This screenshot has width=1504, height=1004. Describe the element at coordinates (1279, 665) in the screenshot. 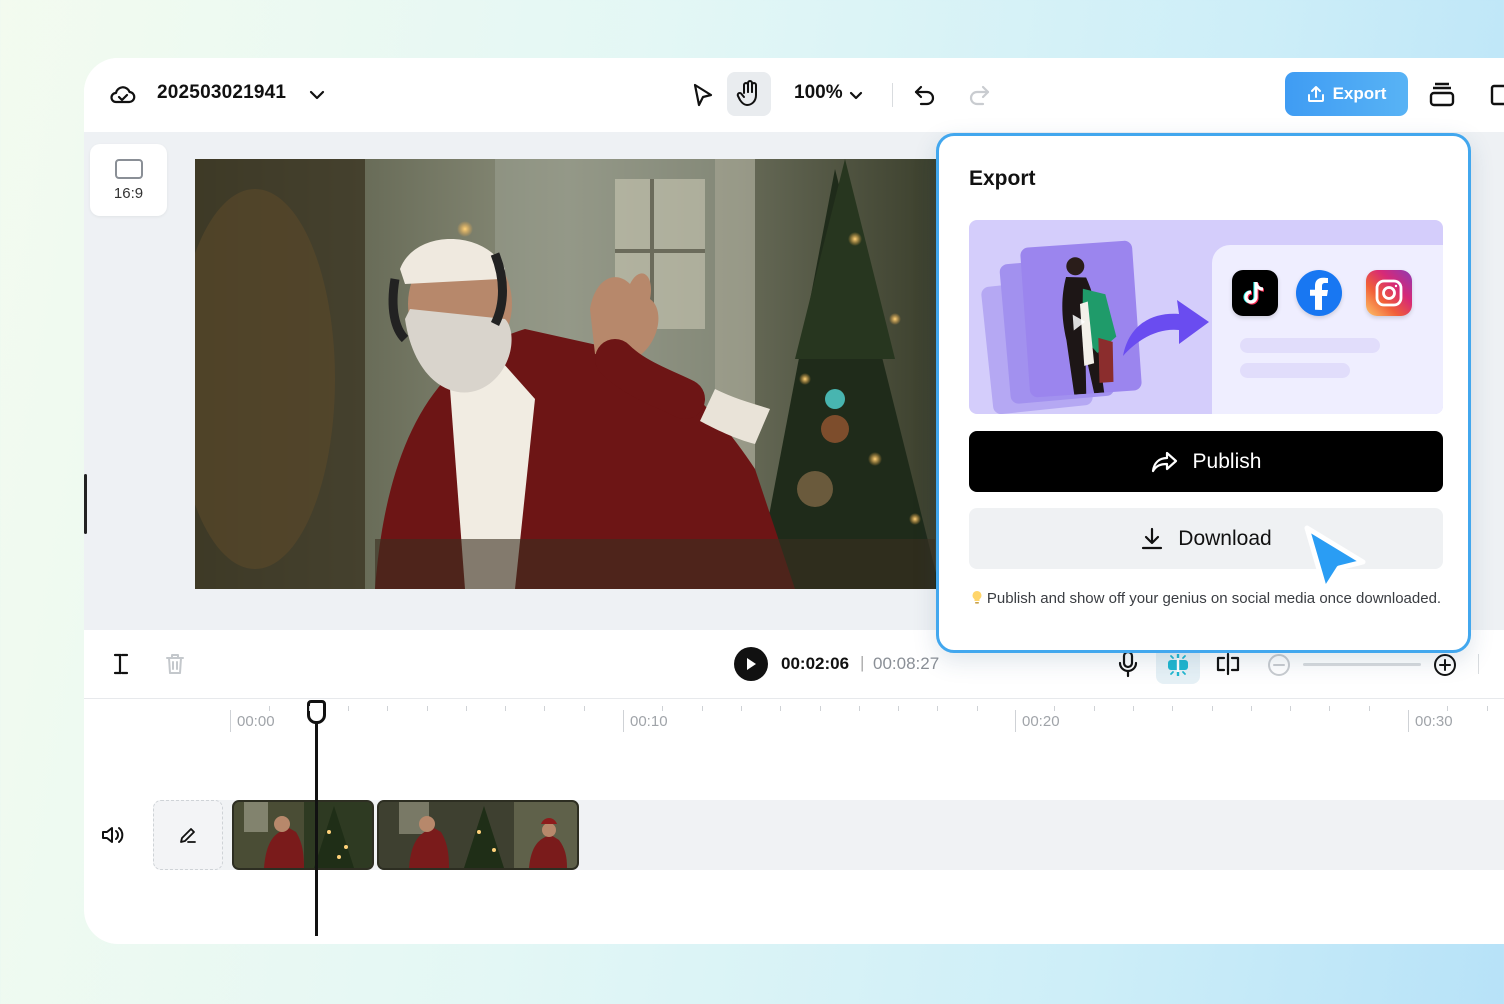

I see `zoom-out-icon` at that location.